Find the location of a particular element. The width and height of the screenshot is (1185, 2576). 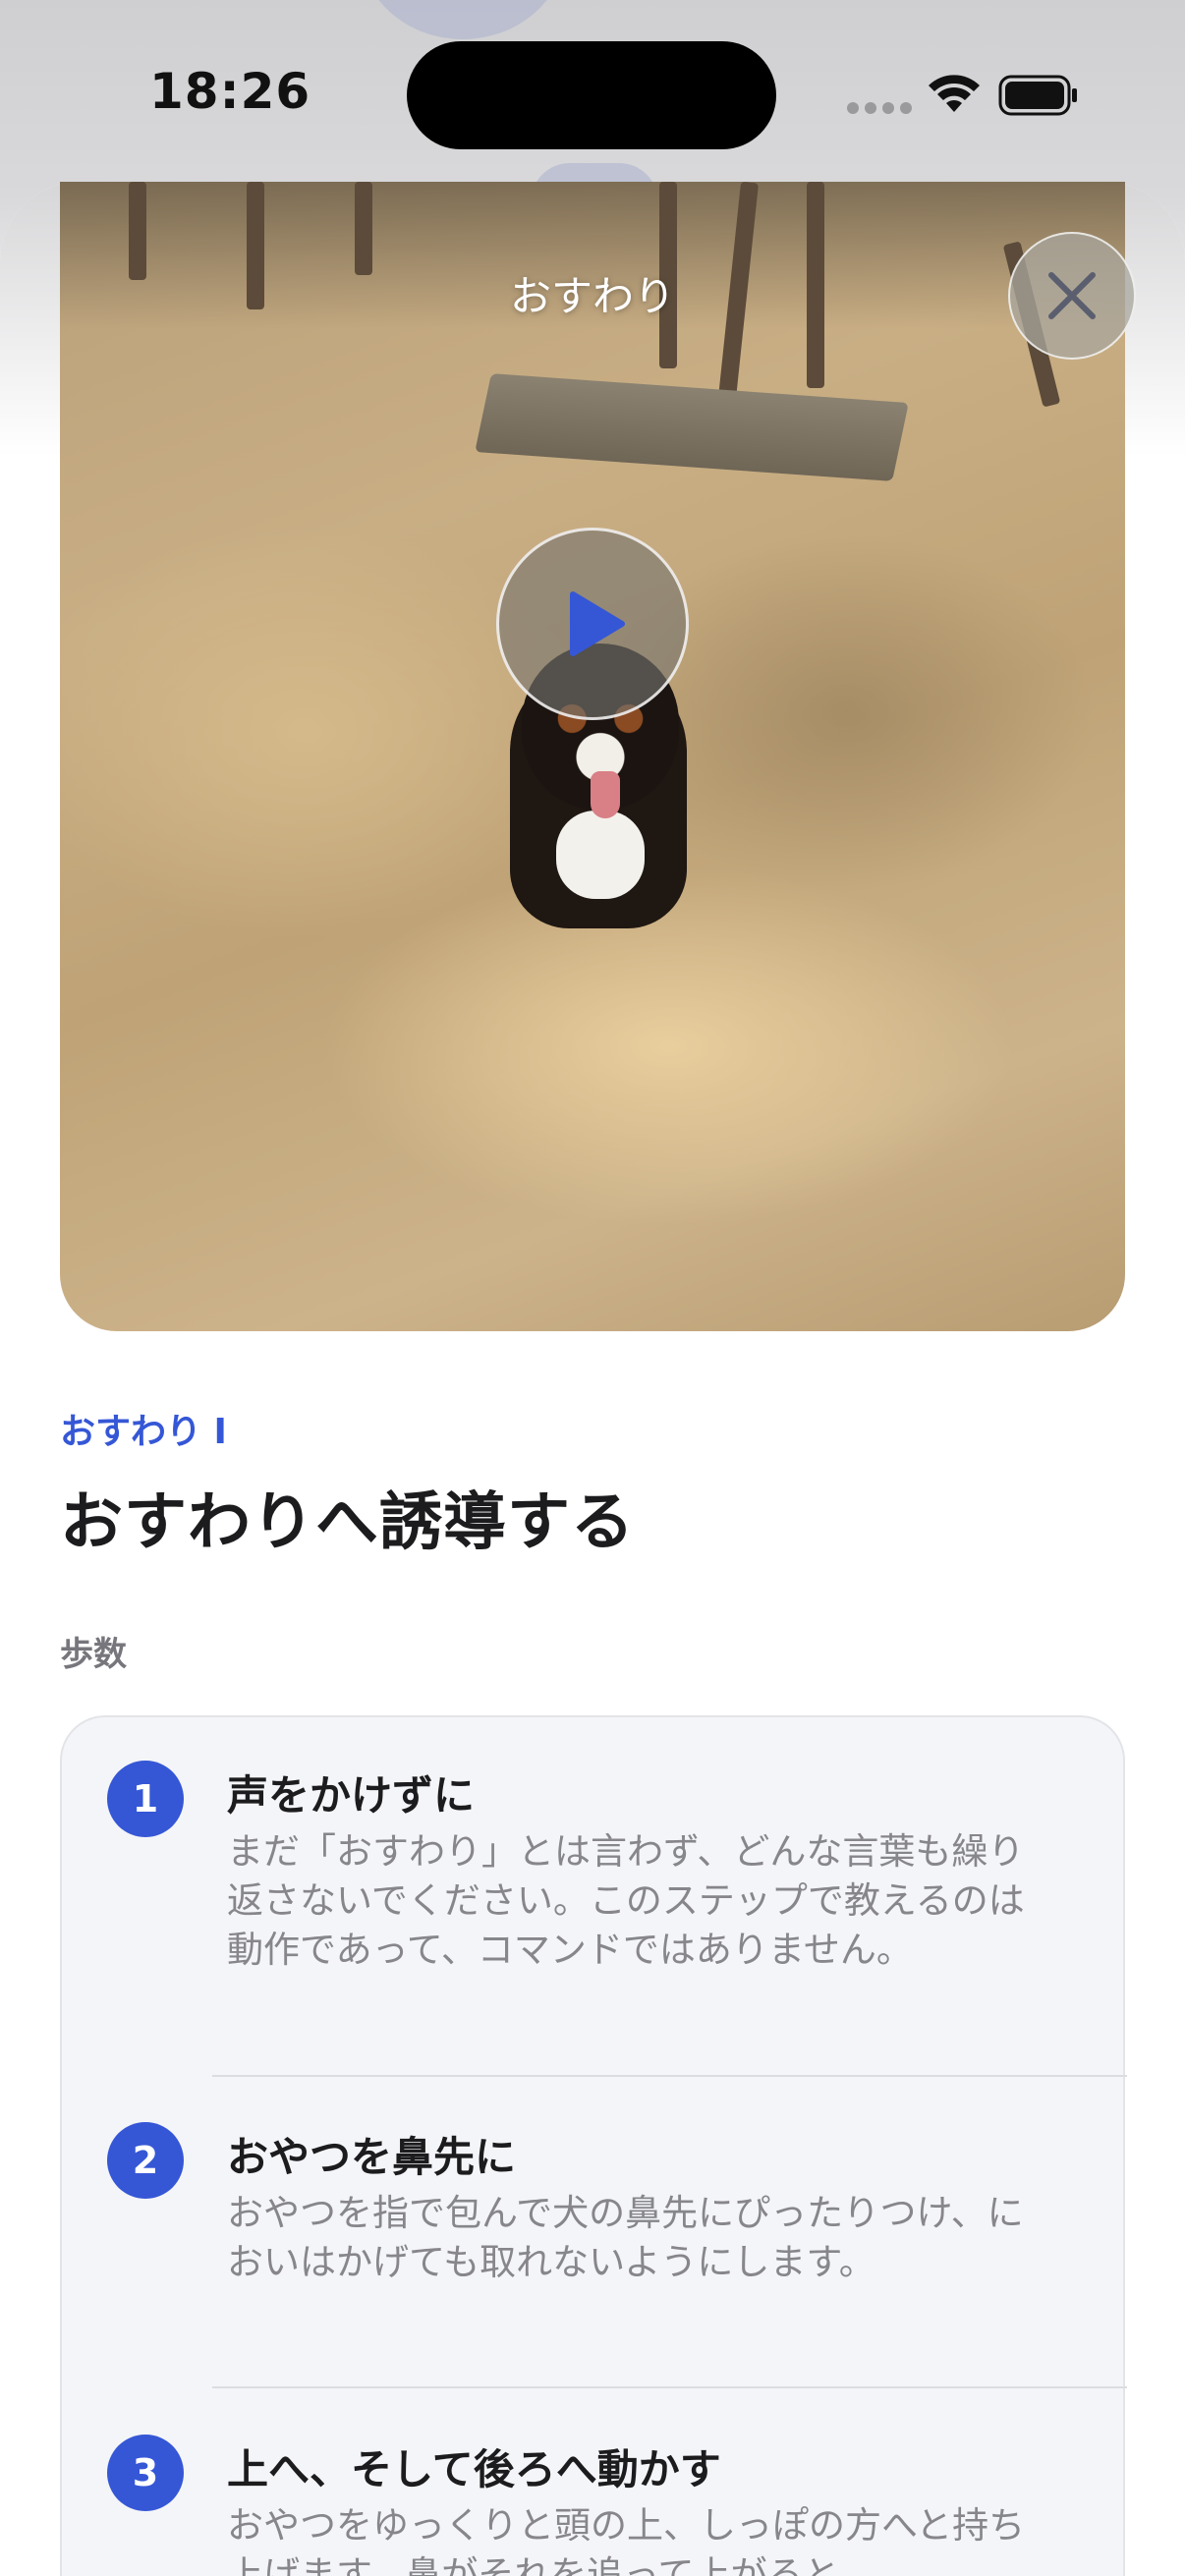

step-description: おやつを指で包んで犬の鼻先にぴったりつけ、においはかげても取れないようにします。 is located at coordinates (625, 2237).